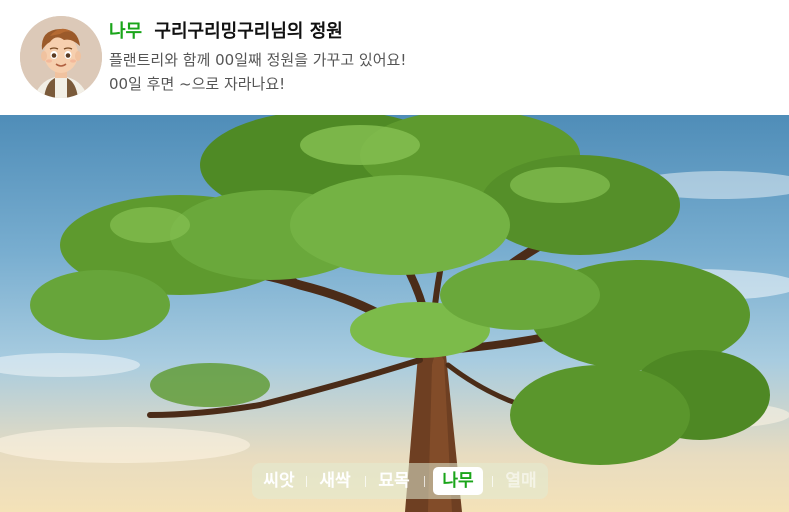  What do you see at coordinates (126, 31) in the screenshot?
I see `current-stage-label: 나무` at bounding box center [126, 31].